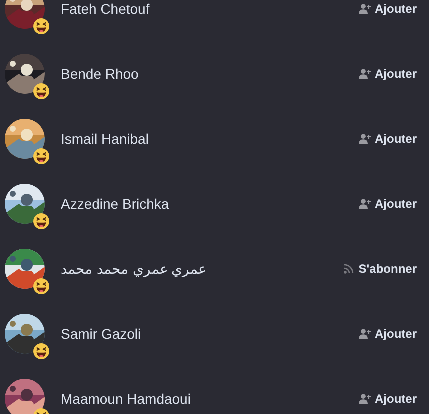 This screenshot has height=414, width=429. Describe the element at coordinates (348, 269) in the screenshot. I see `rss-icon` at that location.